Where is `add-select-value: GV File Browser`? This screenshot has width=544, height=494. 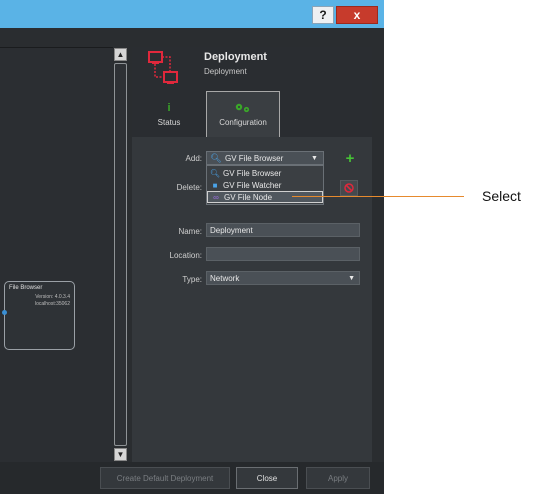 add-select-value: GV File Browser is located at coordinates (254, 158).